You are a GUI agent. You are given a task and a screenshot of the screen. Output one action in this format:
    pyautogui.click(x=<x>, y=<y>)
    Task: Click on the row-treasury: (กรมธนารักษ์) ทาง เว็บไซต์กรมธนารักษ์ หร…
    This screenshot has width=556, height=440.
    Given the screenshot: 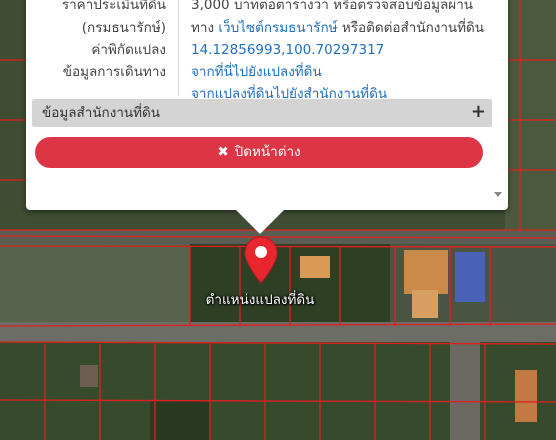 What is the action you would take?
    pyautogui.click(x=267, y=28)
    